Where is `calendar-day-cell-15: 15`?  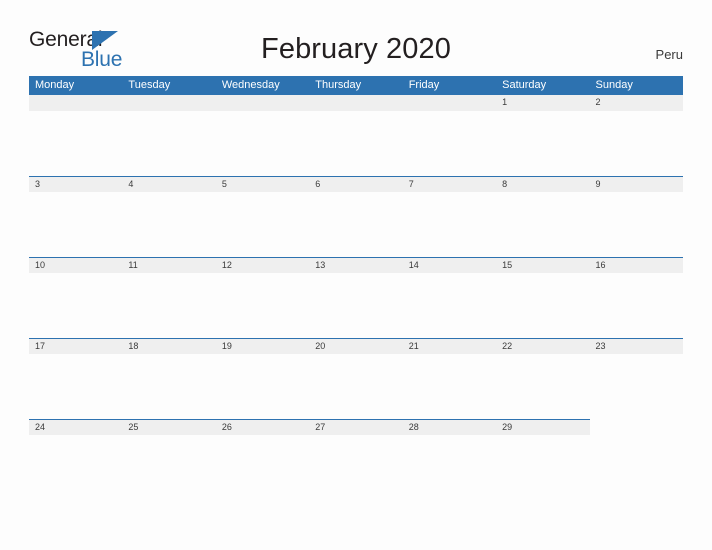
calendar-day-cell-15: 15 is located at coordinates (543, 265).